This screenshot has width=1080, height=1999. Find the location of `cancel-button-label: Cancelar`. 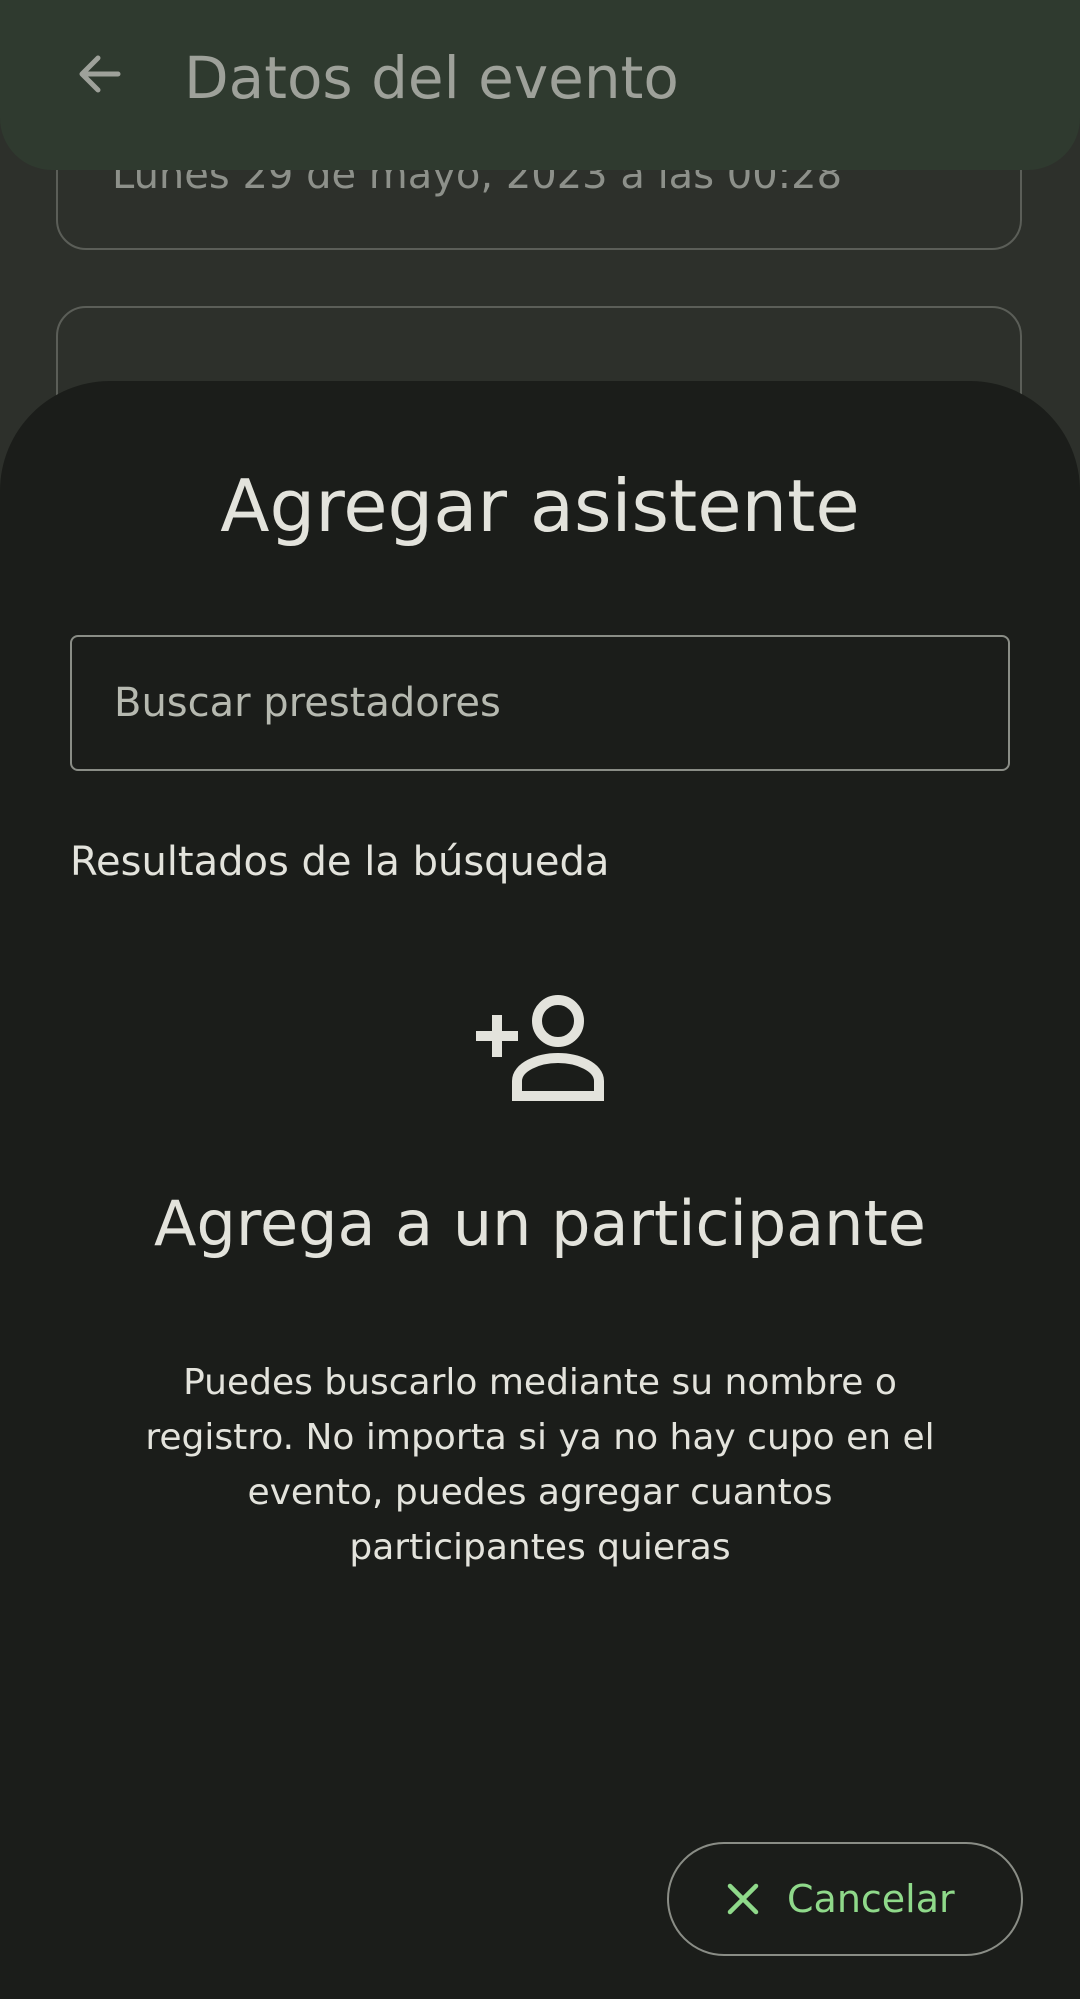

cancel-button-label: Cancelar is located at coordinates (871, 1899).